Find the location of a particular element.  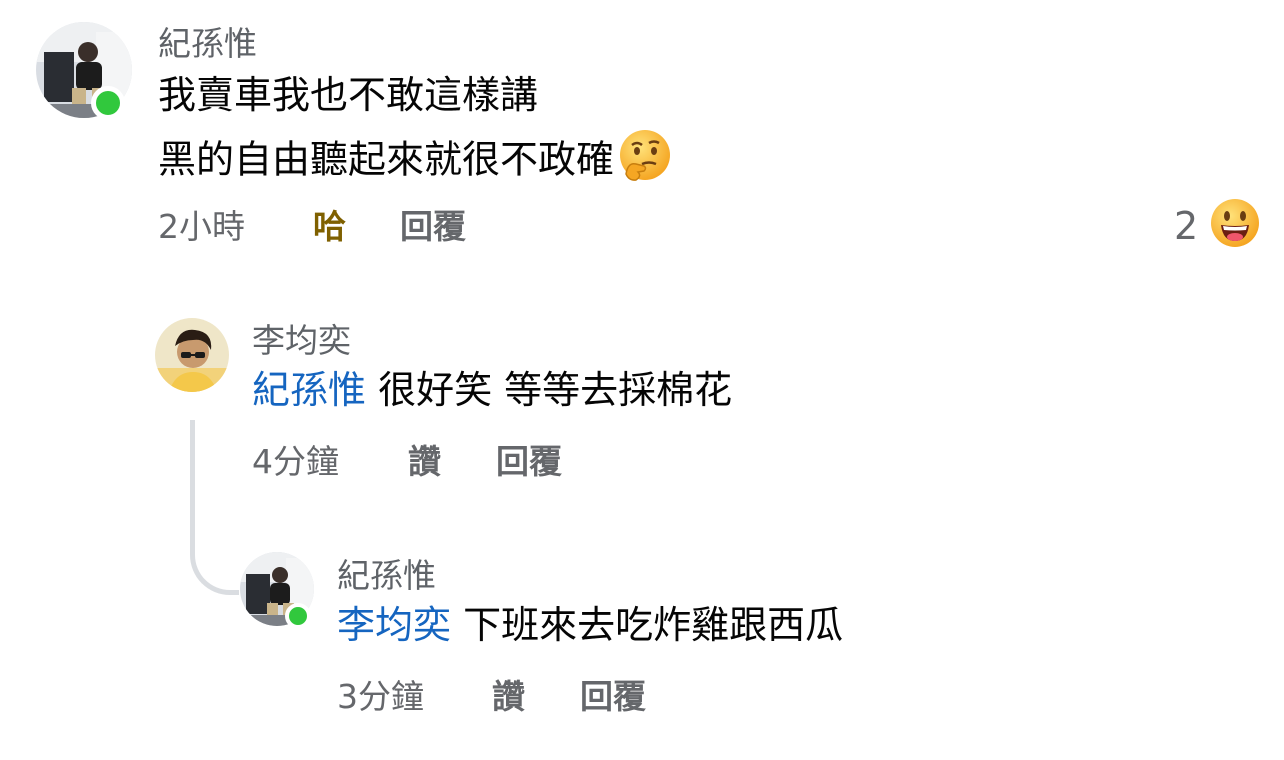

reply-1-reply-button: 回覆 is located at coordinates (529, 461).